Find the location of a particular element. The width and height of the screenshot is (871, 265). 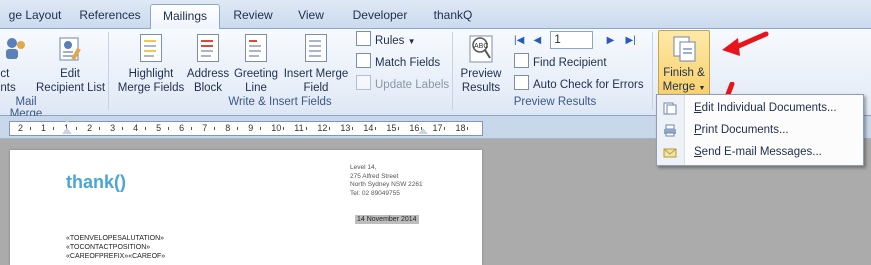

edit-documents-icon is located at coordinates (670, 108).